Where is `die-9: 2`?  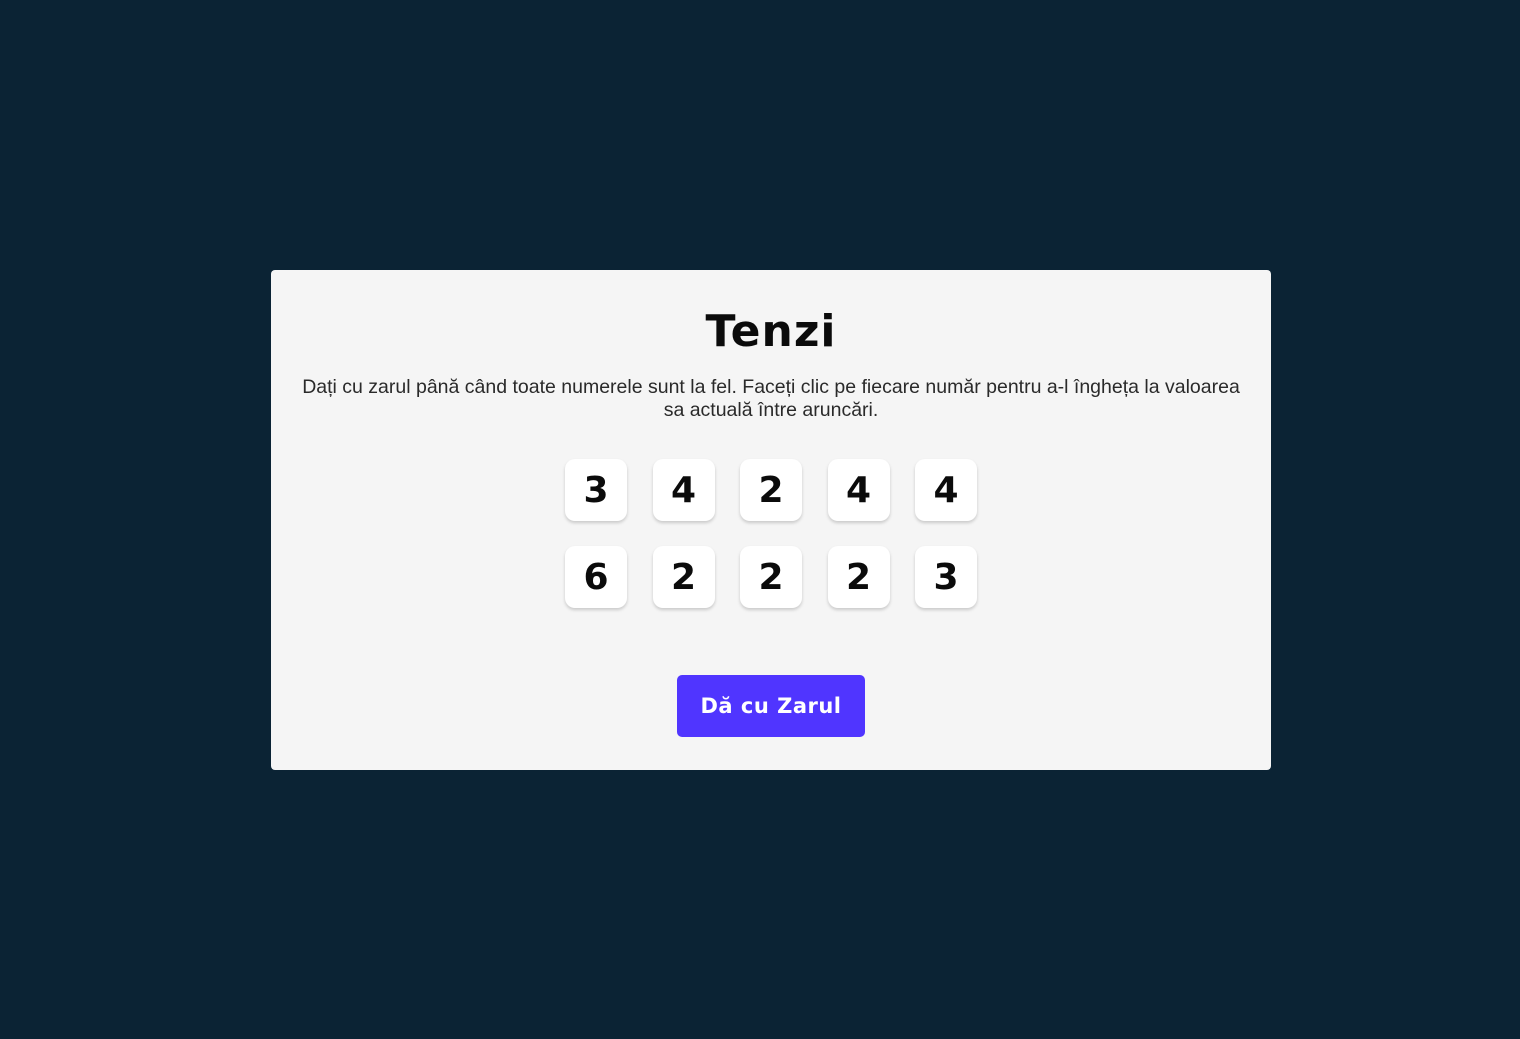 die-9: 2 is located at coordinates (858, 577).